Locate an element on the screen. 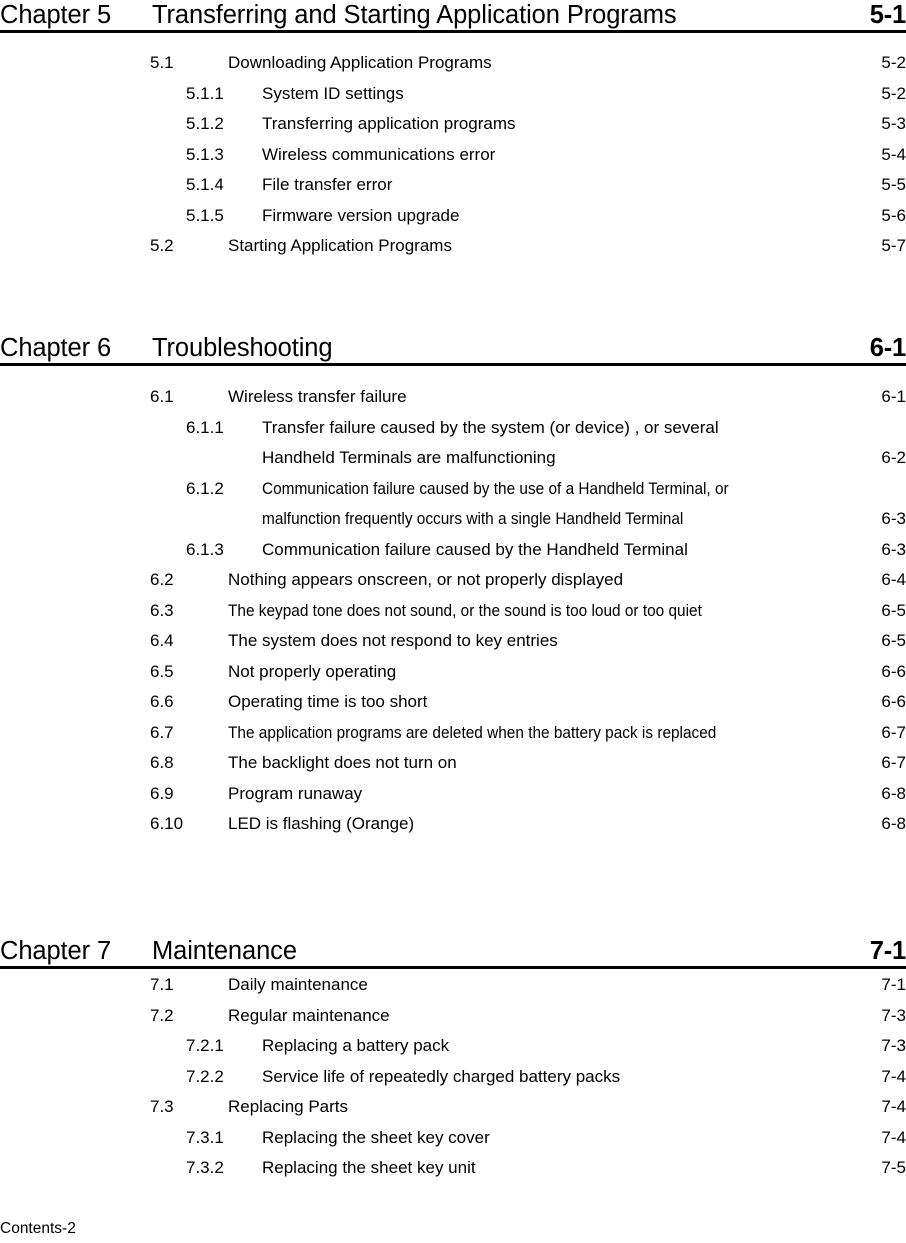 This screenshot has height=1243, width=906. toc-entry-title-line: The backlight does not turn on is located at coordinates (342, 762).